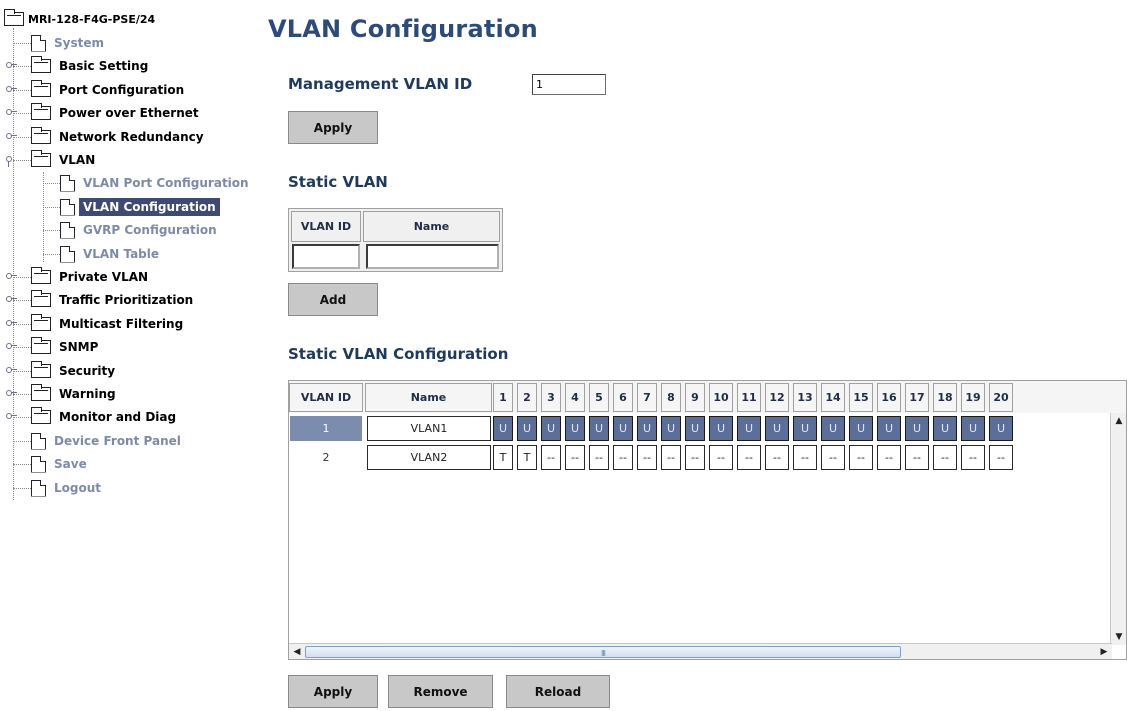 The width and height of the screenshot is (1130, 711). I want to click on scroll-down-icon: ▼, so click(1118, 637).